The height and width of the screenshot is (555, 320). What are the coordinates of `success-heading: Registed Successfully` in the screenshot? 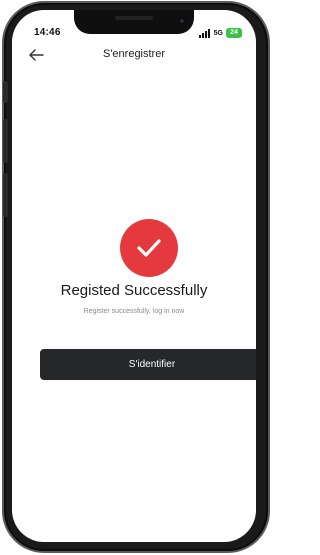 It's located at (134, 290).